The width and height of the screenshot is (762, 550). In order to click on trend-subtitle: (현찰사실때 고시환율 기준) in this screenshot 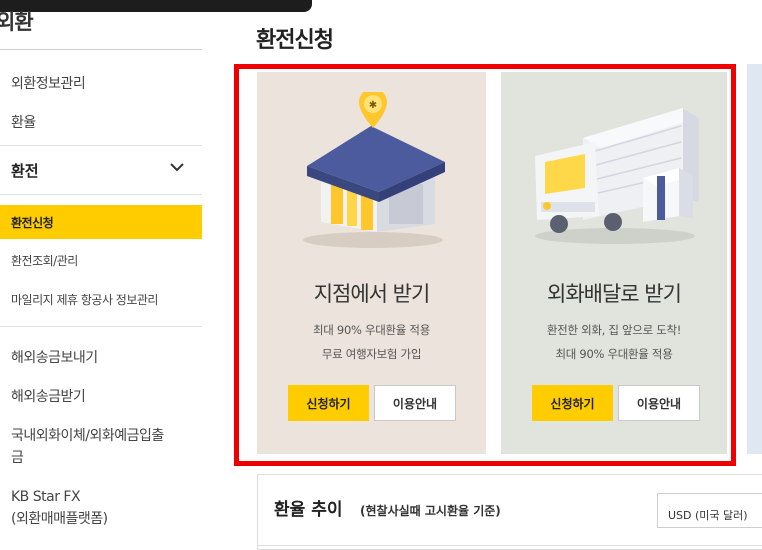, I will do `click(430, 511)`.